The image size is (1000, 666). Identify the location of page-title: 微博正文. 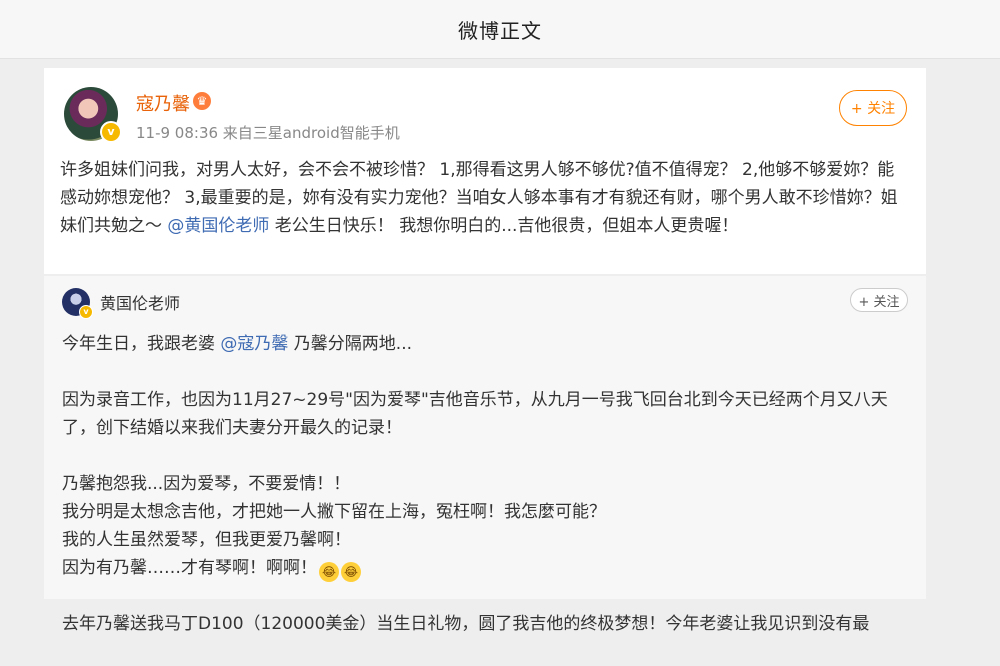
(500, 30).